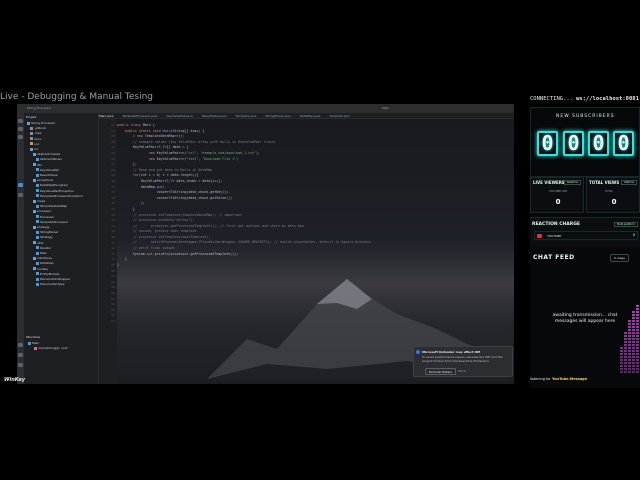 The height and width of the screenshot is (480, 640). Describe the element at coordinates (246, 115) in the screenshot. I see `editor-tab: Template.java` at that location.